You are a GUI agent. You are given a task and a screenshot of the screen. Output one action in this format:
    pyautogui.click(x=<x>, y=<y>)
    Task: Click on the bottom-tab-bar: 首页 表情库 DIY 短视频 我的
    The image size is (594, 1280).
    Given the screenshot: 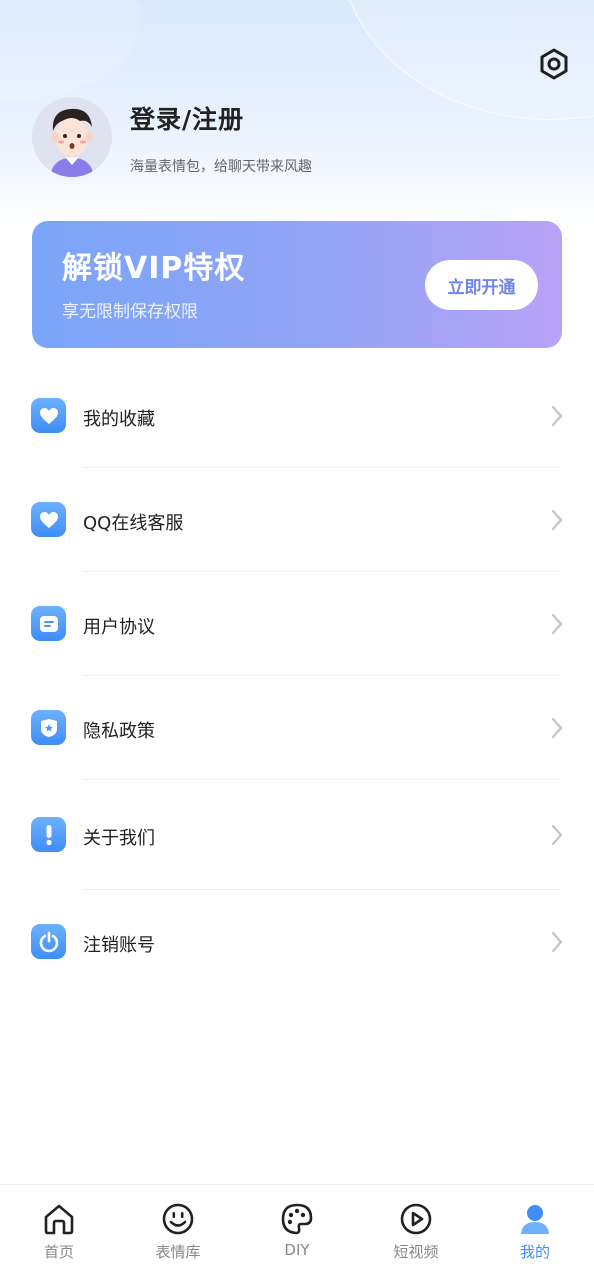 What is the action you would take?
    pyautogui.click(x=297, y=1232)
    